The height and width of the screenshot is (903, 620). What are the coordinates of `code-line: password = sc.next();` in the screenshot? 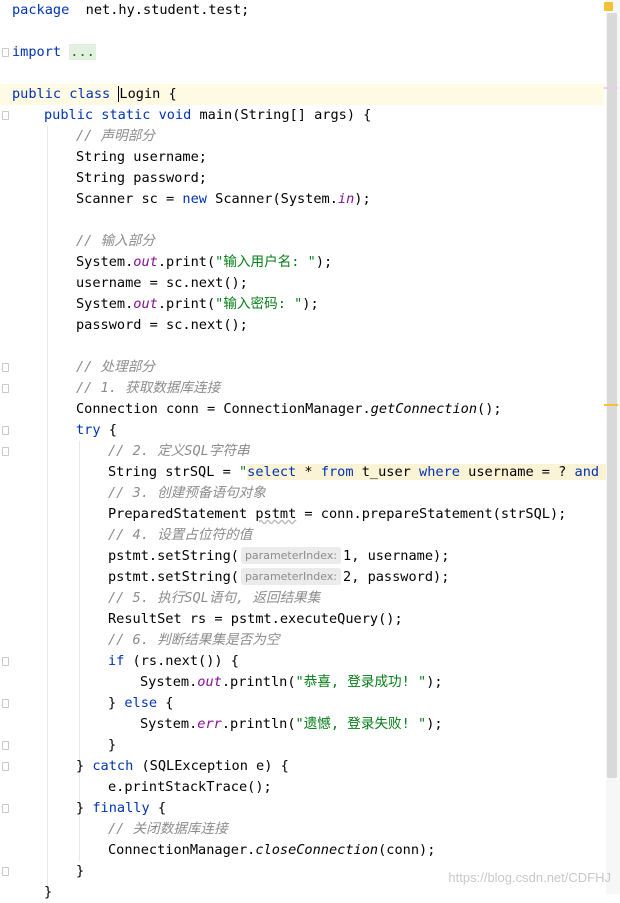 It's located at (162, 325).